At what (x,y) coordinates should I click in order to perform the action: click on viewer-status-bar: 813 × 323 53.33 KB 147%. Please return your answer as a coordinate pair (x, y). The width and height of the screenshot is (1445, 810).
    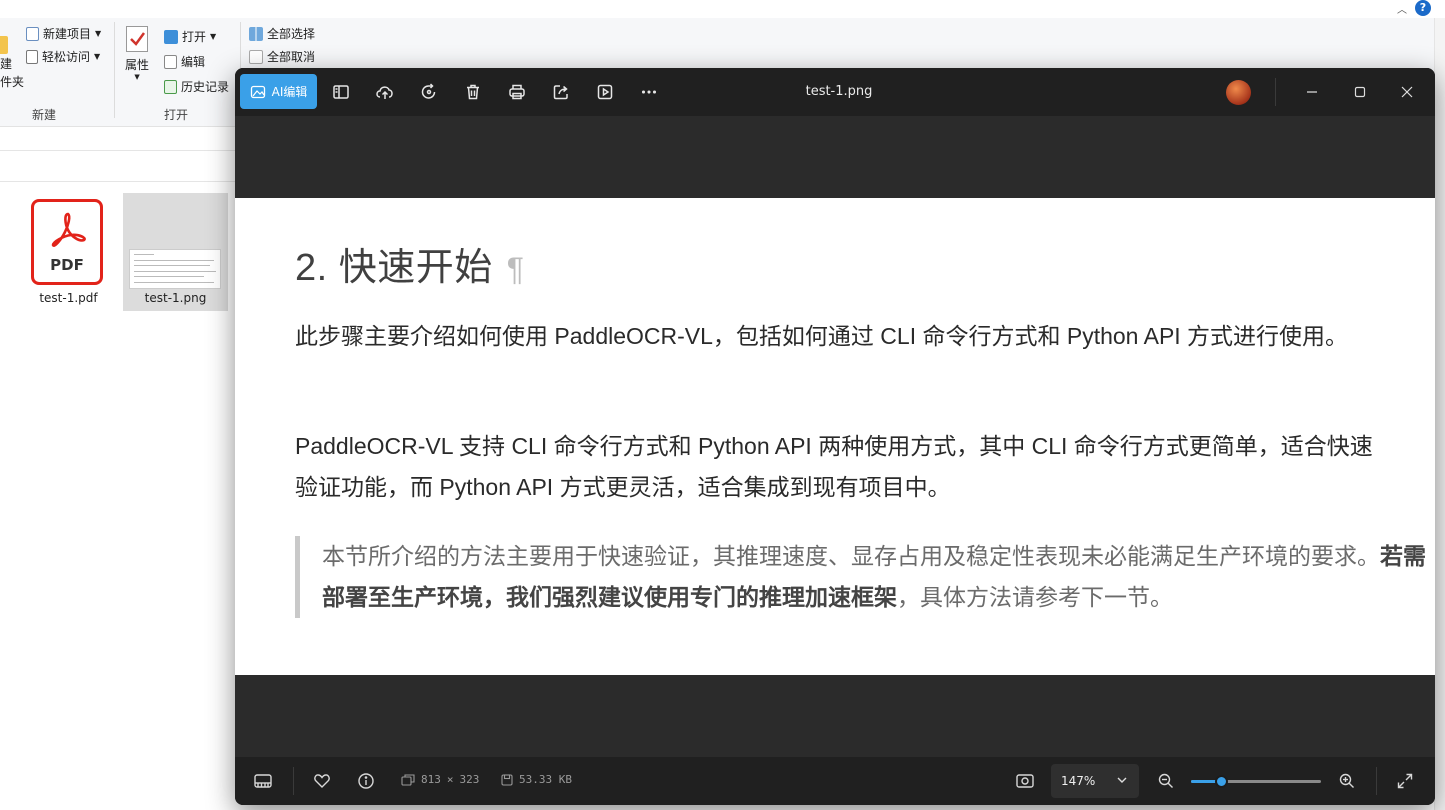
    Looking at the image, I should click on (835, 781).